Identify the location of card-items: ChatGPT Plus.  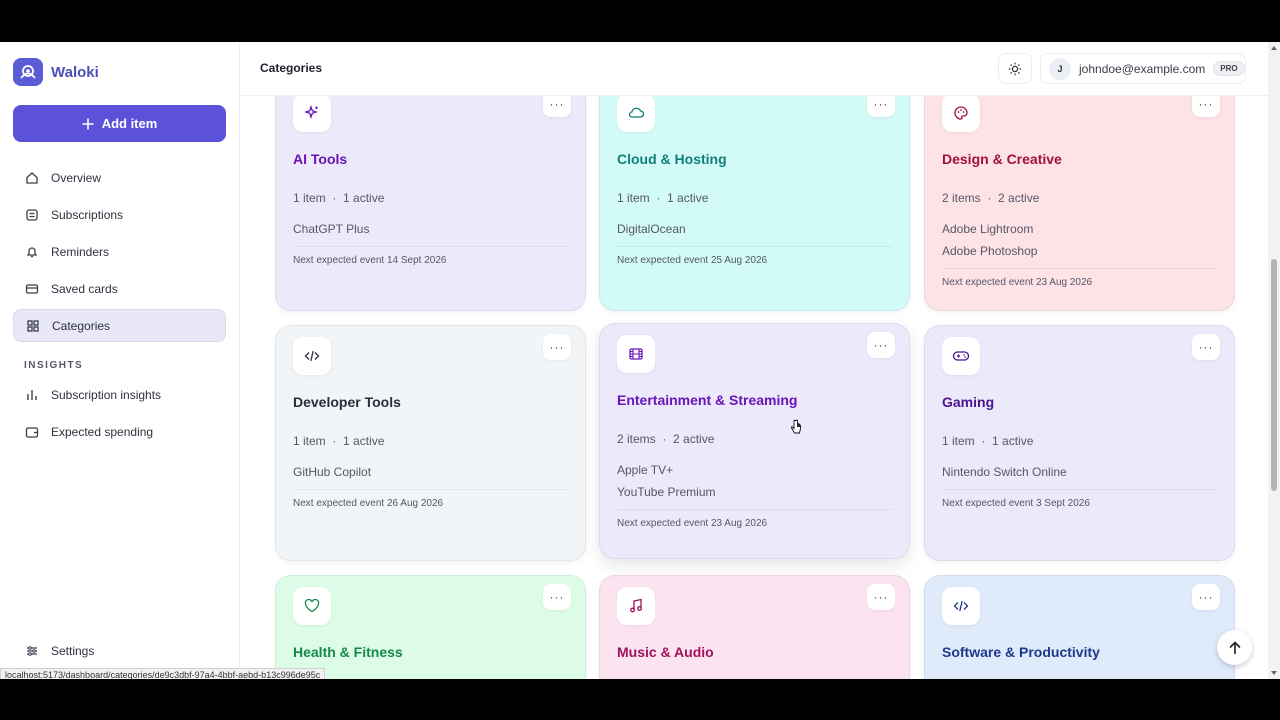
(331, 229).